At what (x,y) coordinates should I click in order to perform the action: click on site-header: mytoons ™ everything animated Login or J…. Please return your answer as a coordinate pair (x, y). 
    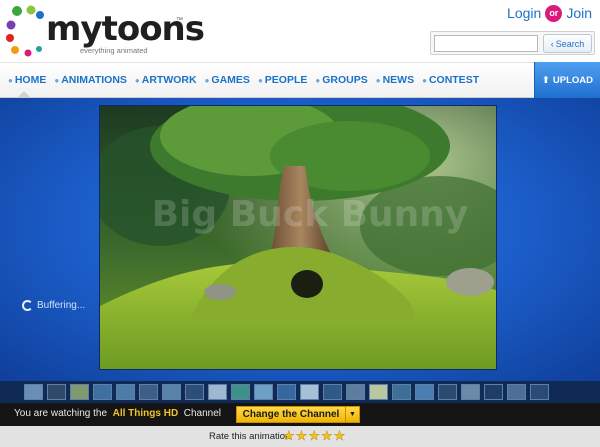
    Looking at the image, I should click on (300, 31).